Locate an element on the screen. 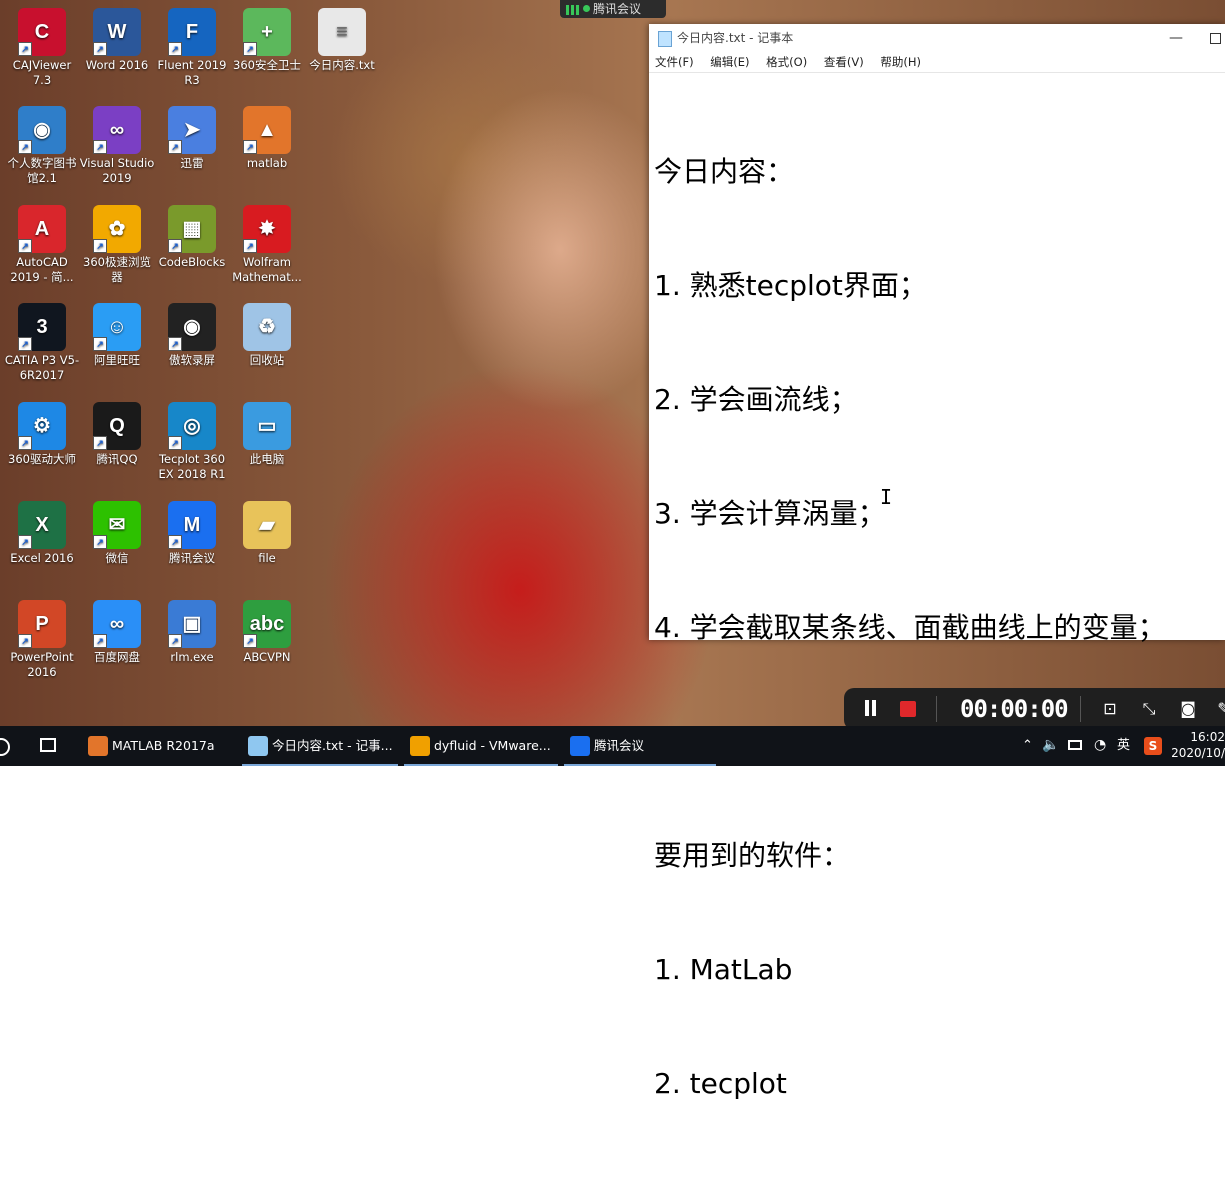  desktop-icon: ◎ ↗ Tecplot 360 EX 2018 R1 is located at coordinates (192, 442).